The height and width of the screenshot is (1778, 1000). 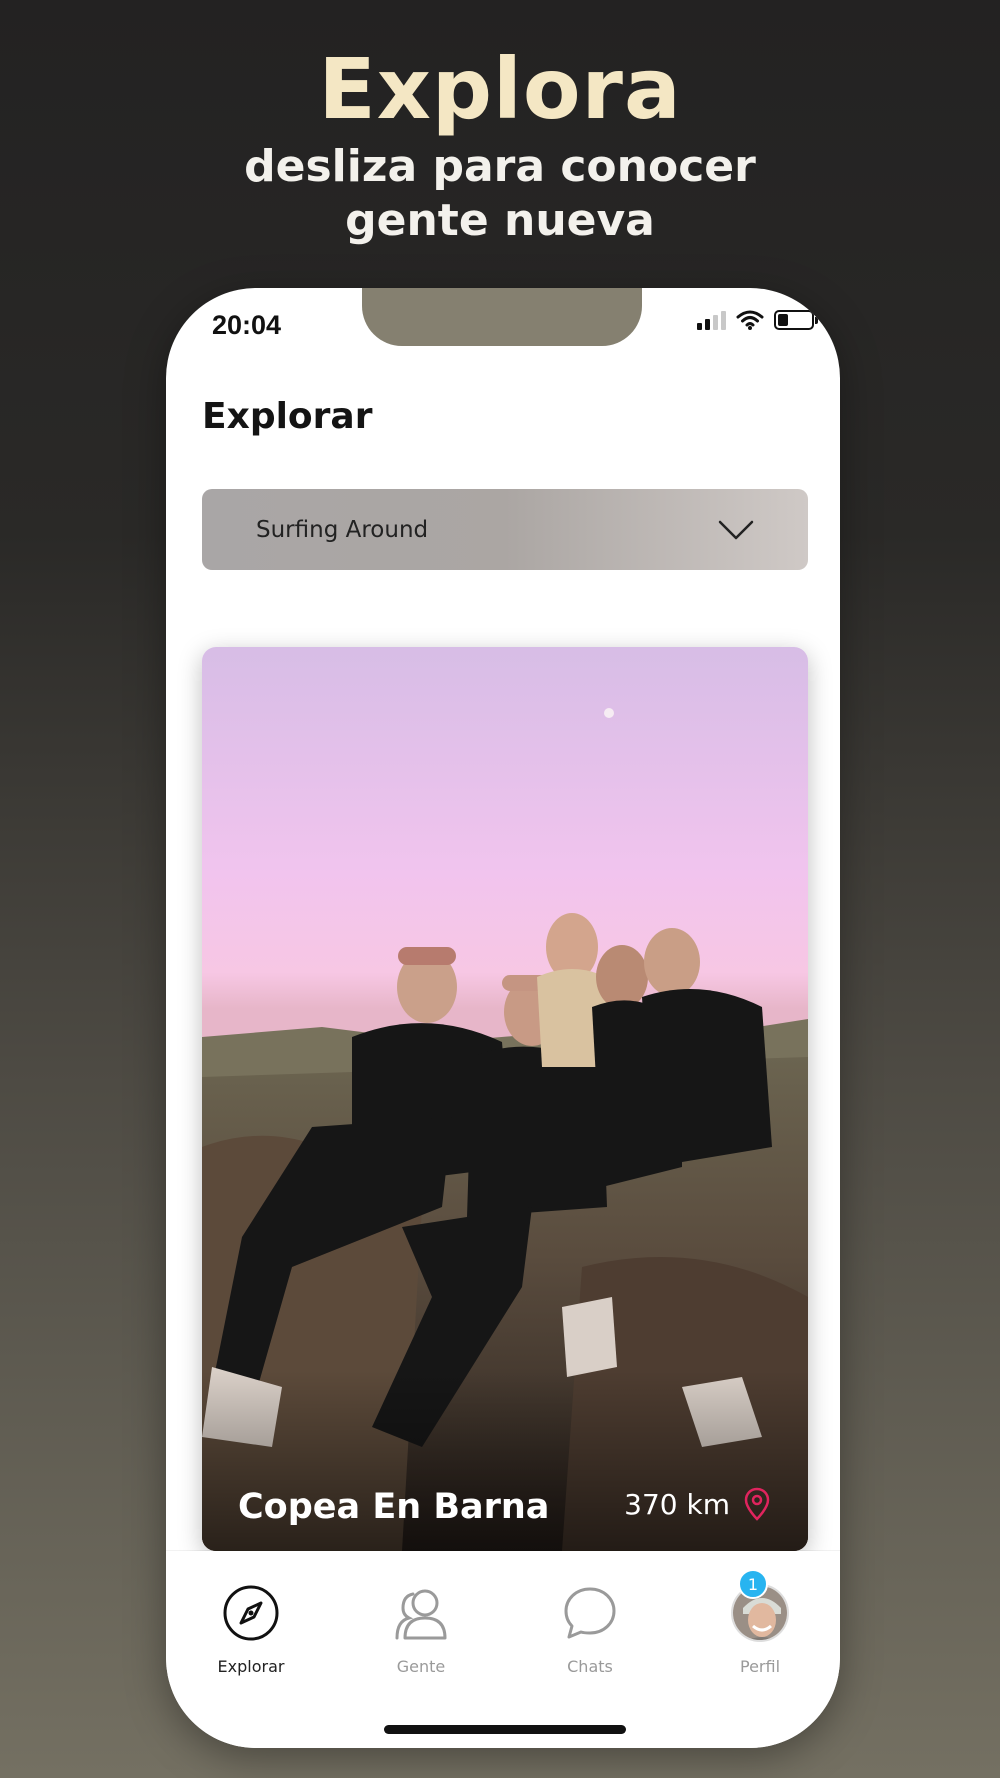 I want to click on filter-dropdown-value: Surfing Around, so click(x=342, y=529).